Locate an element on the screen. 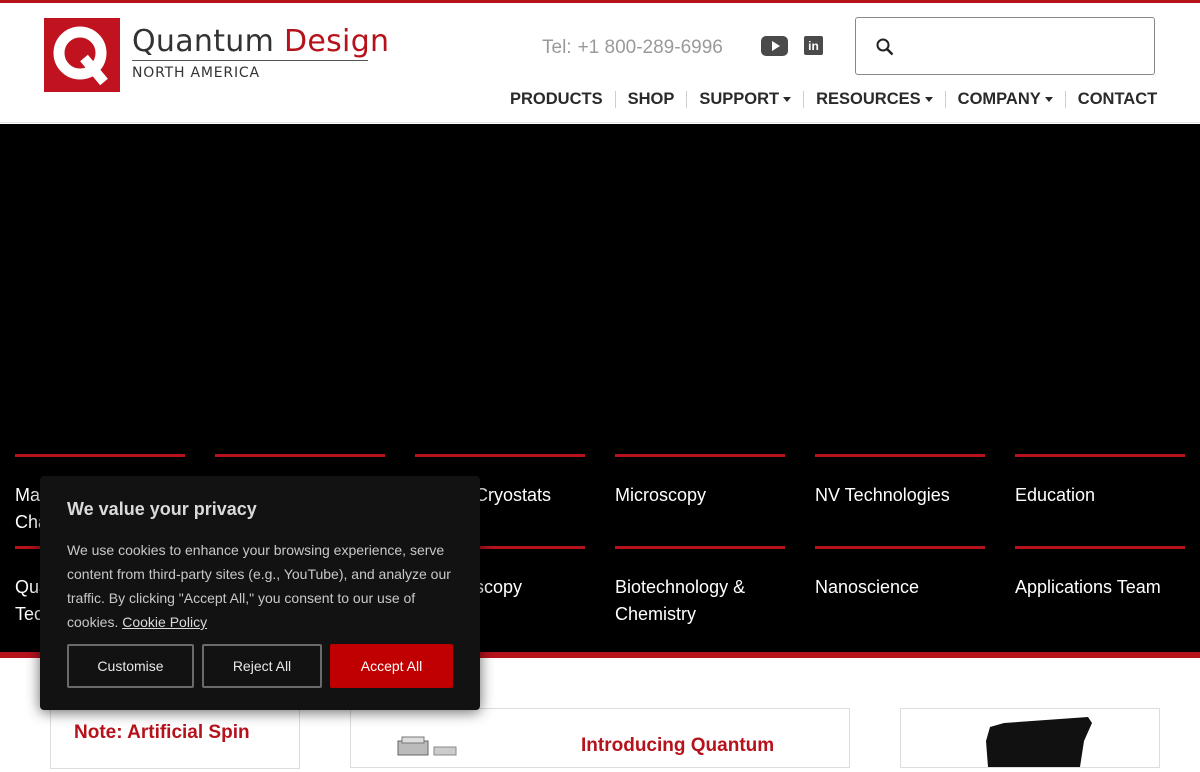 The width and height of the screenshot is (1200, 772). category-label: Microscopy is located at coordinates (661, 495).